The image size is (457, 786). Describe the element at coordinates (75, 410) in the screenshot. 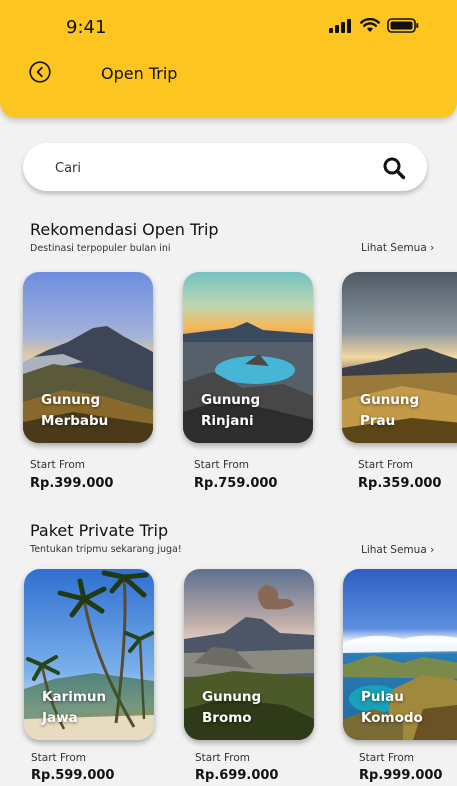

I see `card-title: Gunung Merbabu` at that location.